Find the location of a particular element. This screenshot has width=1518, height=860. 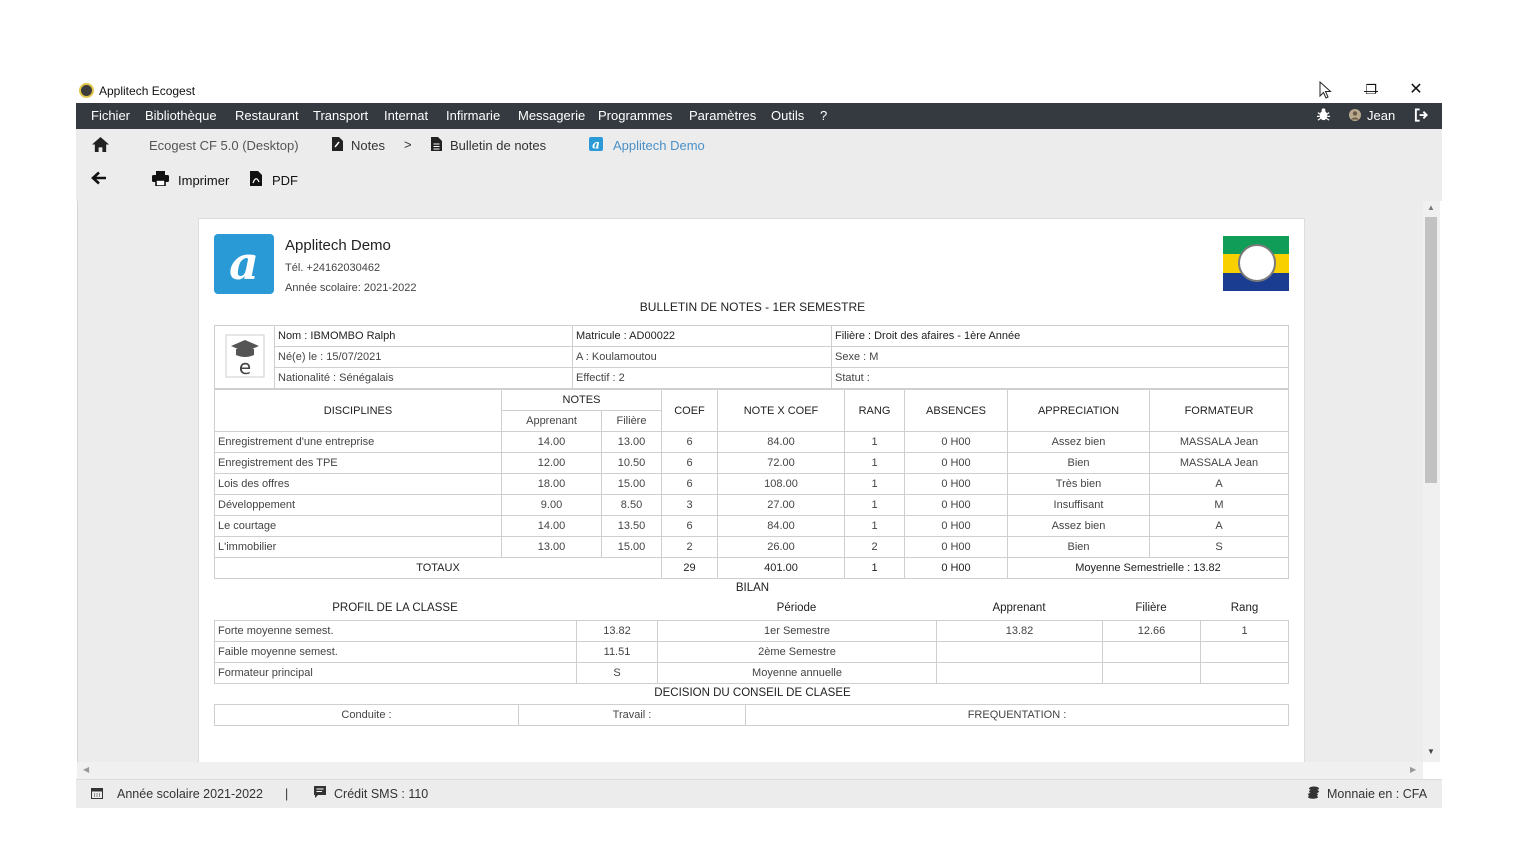

menu-fichier: Fichier is located at coordinates (110, 115).